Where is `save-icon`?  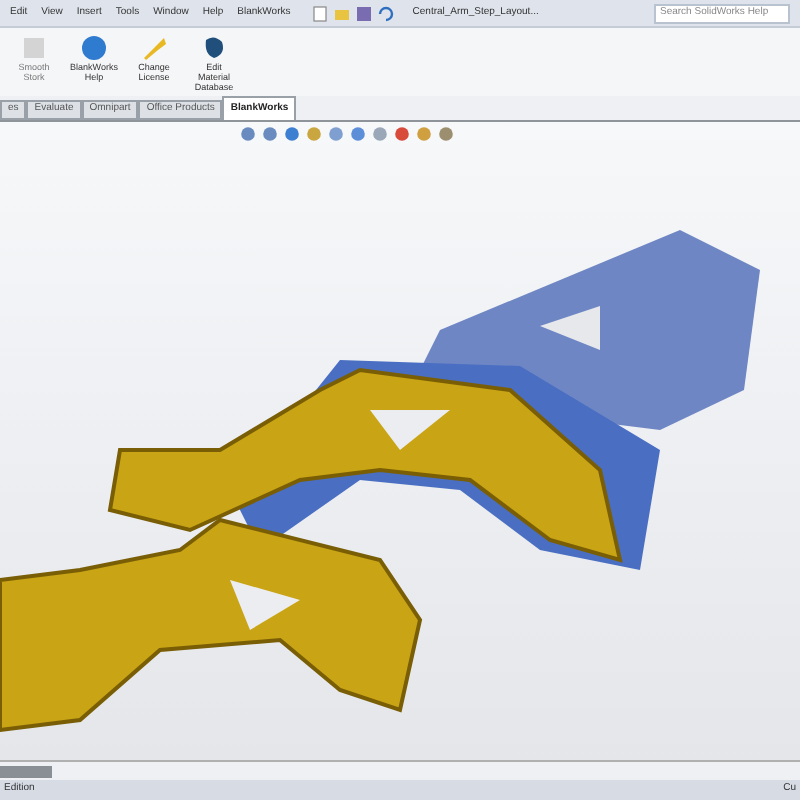
save-icon is located at coordinates (364, 13).